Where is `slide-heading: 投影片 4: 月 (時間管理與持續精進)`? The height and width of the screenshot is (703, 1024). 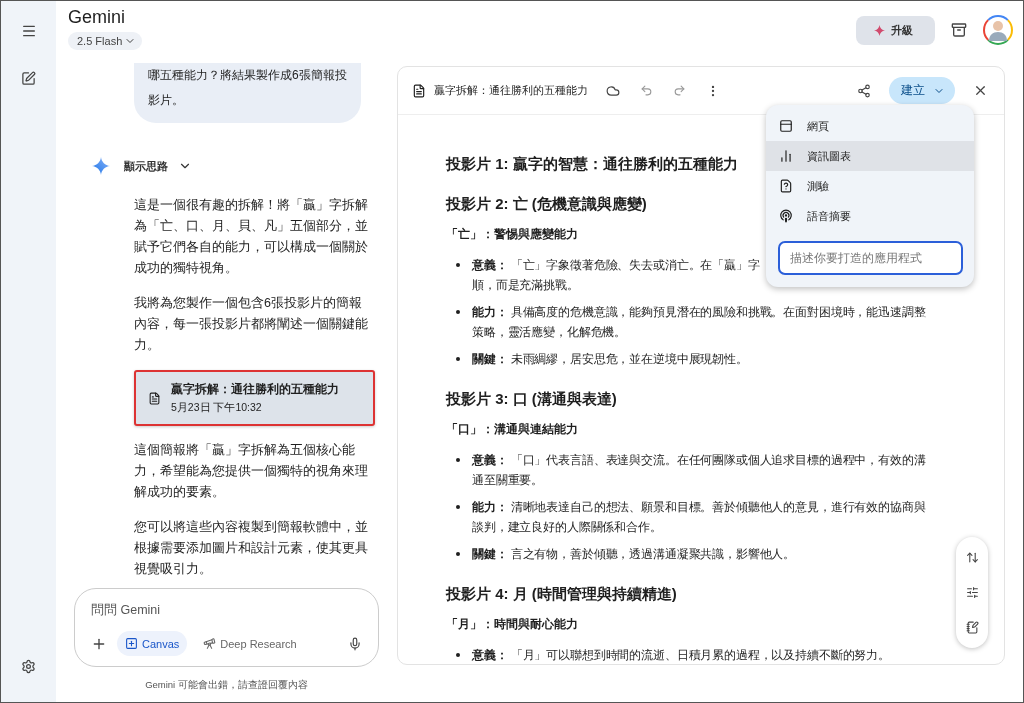 slide-heading: 投影片 4: 月 (時間管理與持續精進) is located at coordinates (561, 594).